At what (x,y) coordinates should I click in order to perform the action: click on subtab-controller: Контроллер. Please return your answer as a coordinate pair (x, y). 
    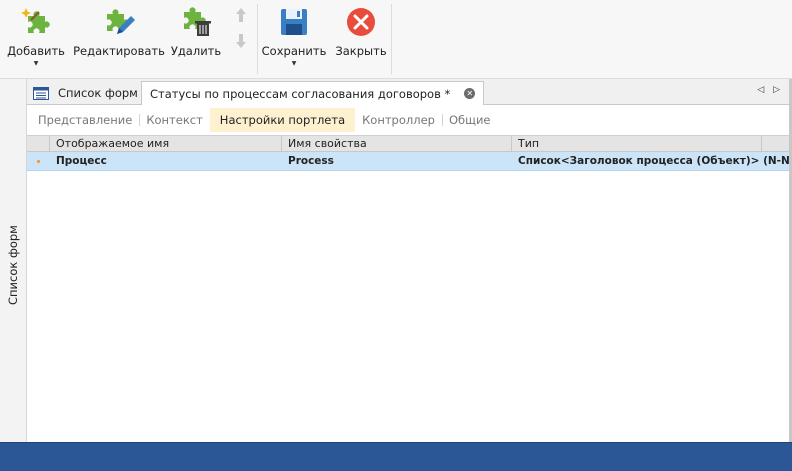
    Looking at the image, I should click on (399, 120).